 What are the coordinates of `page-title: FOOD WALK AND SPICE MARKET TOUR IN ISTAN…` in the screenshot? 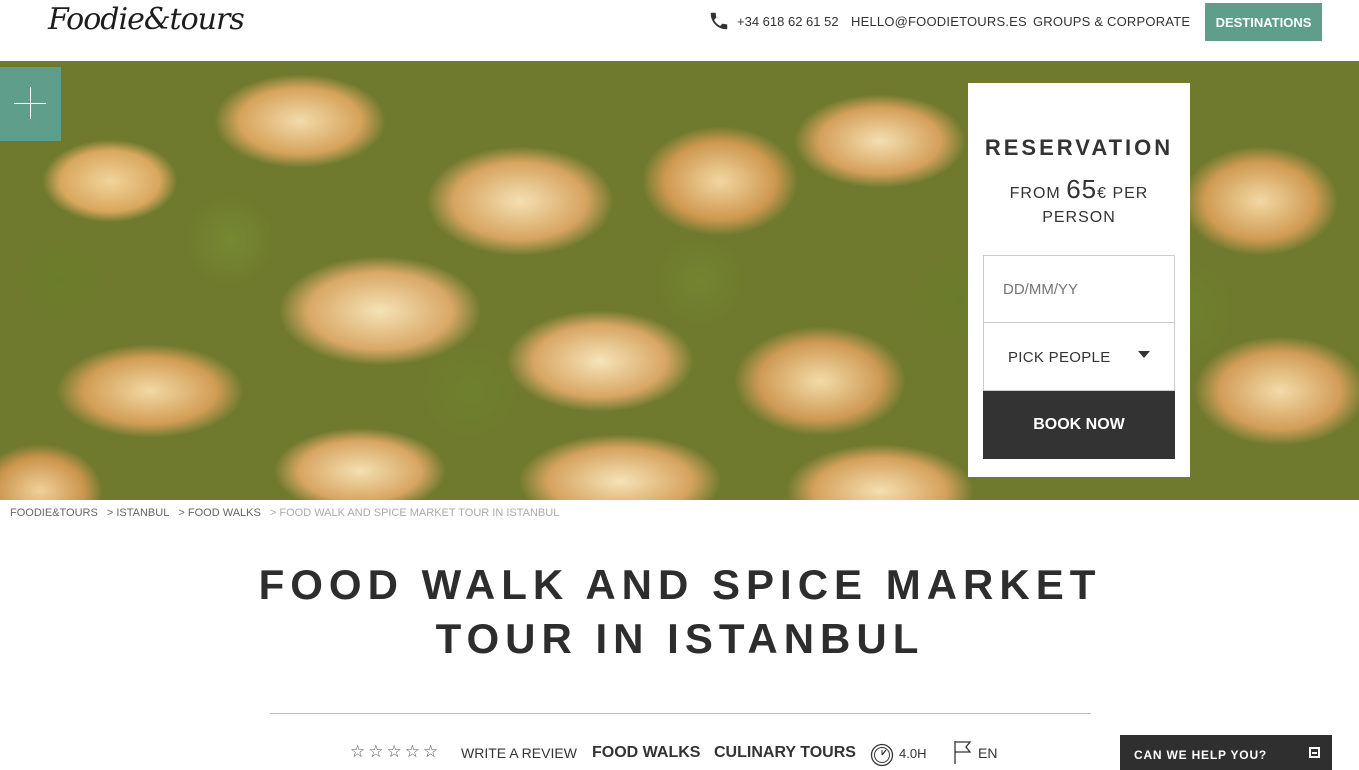 It's located at (680, 611).